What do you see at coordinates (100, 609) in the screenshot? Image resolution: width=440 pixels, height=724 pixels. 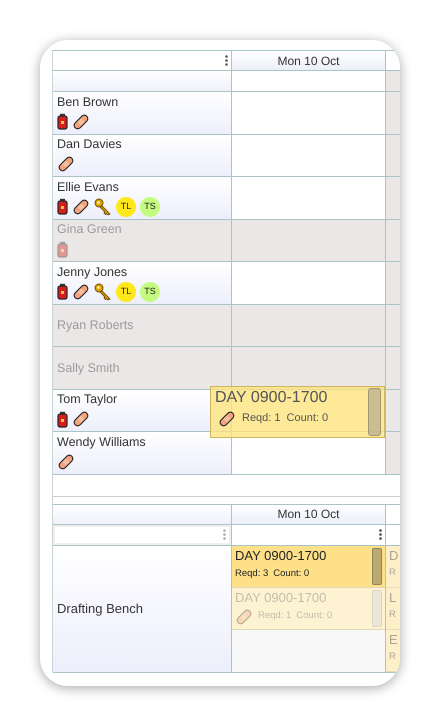 I see `station-name: Drafting Bench` at bounding box center [100, 609].